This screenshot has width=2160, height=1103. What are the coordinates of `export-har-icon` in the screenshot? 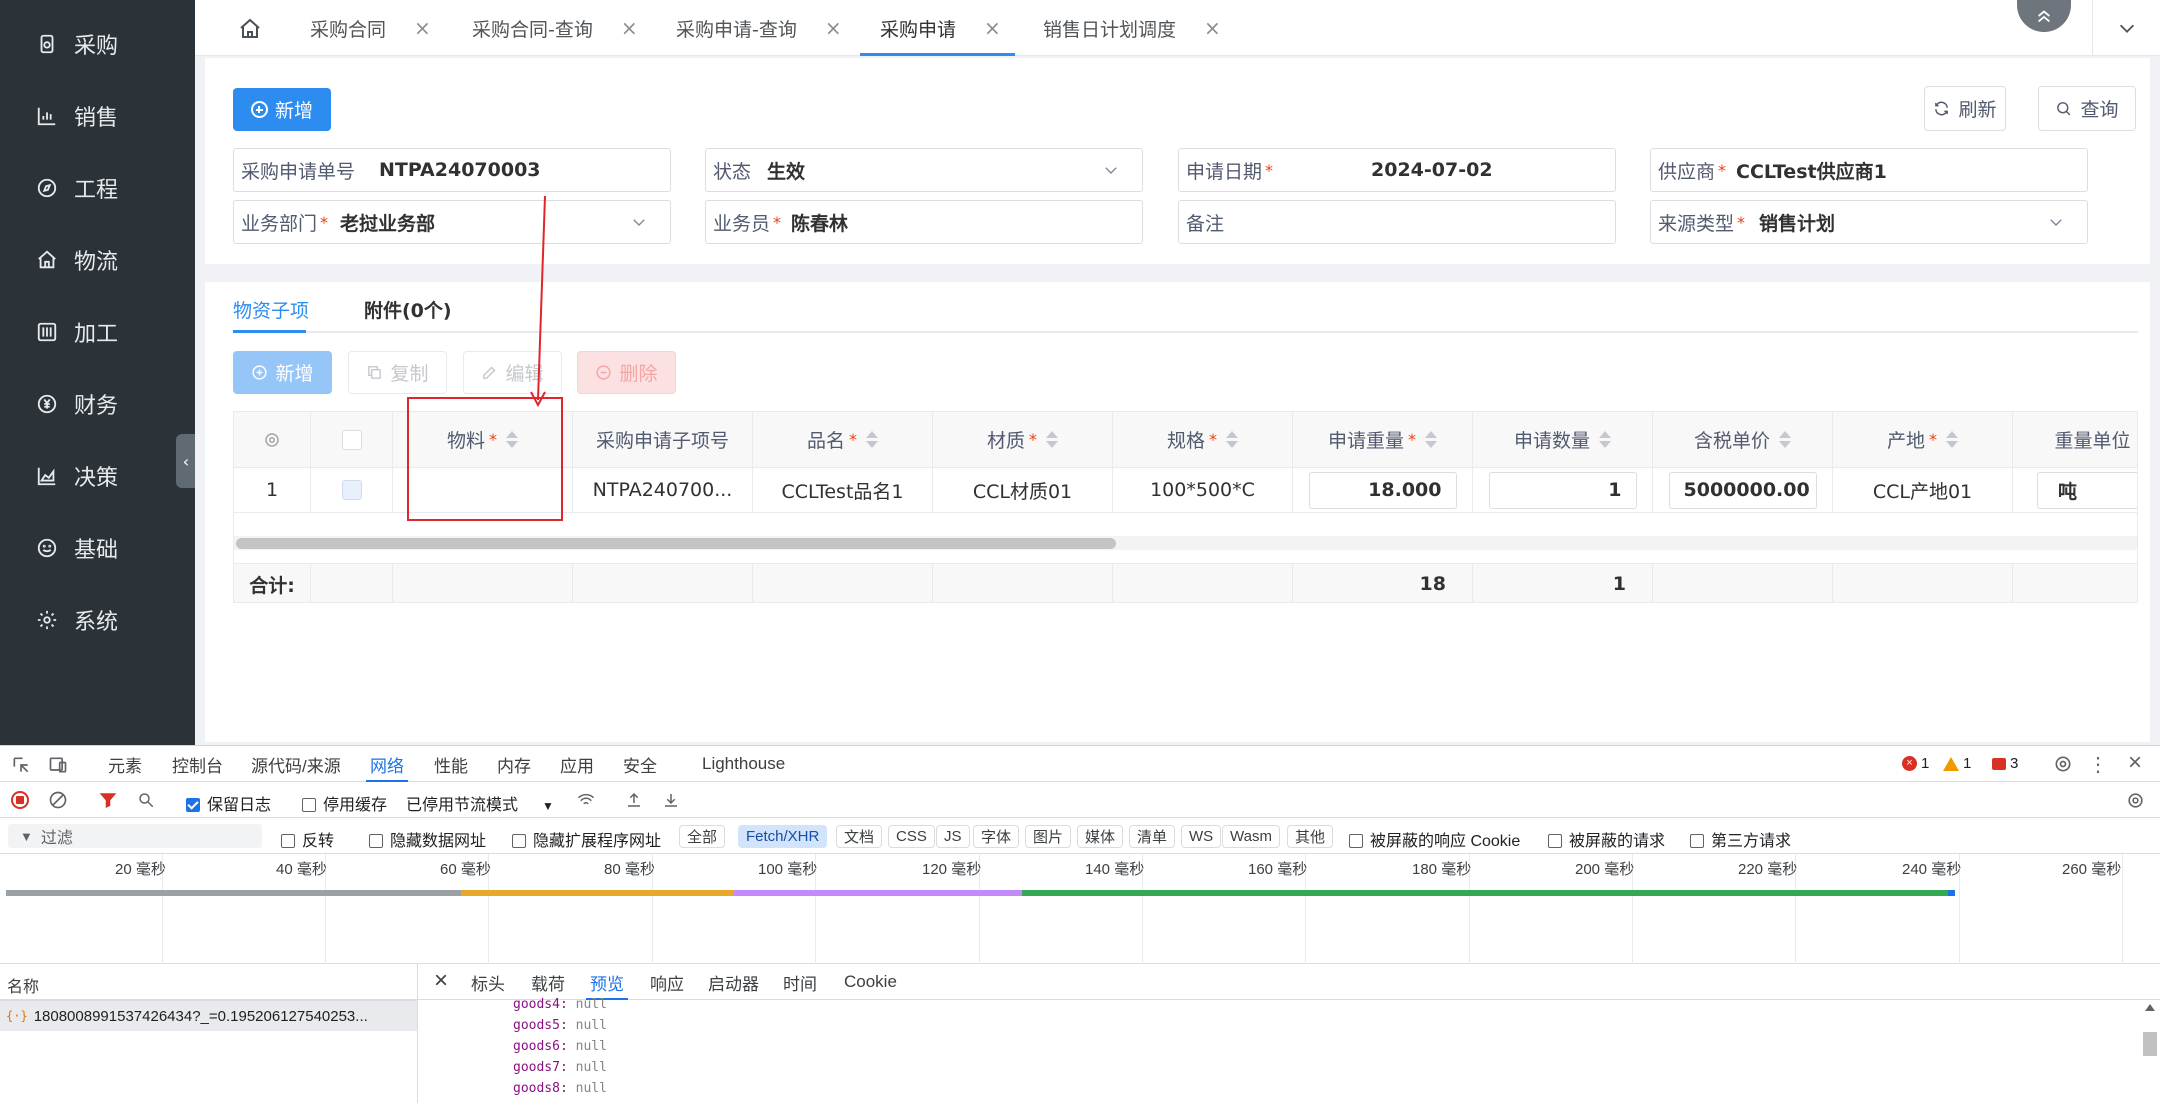 It's located at (671, 800).